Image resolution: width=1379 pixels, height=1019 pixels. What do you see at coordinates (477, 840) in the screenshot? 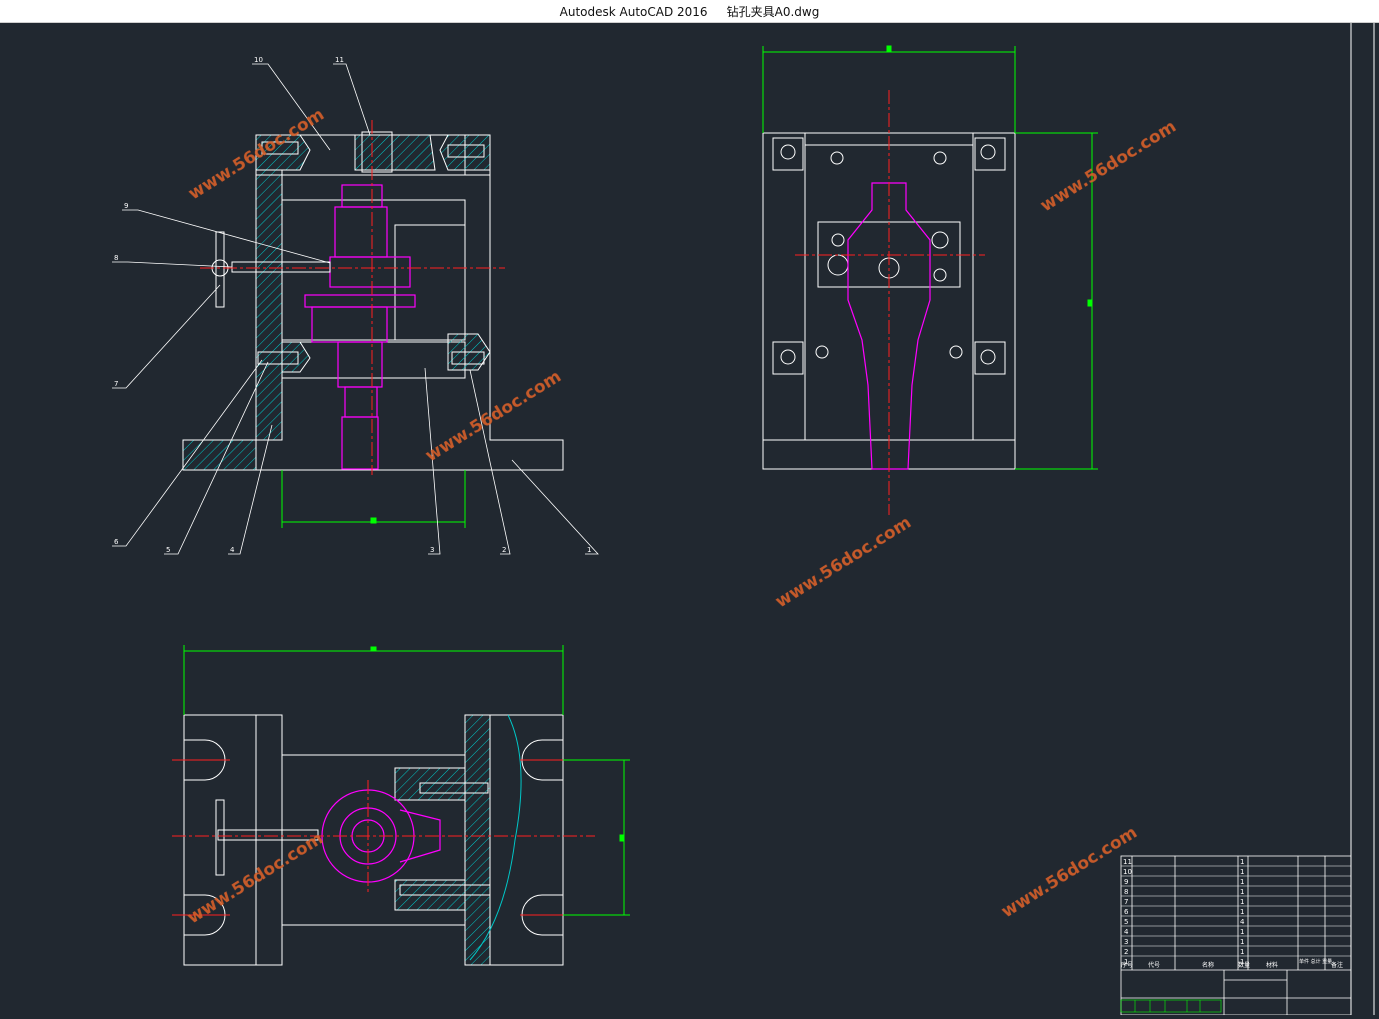
I see `top-right-hatch` at bounding box center [477, 840].